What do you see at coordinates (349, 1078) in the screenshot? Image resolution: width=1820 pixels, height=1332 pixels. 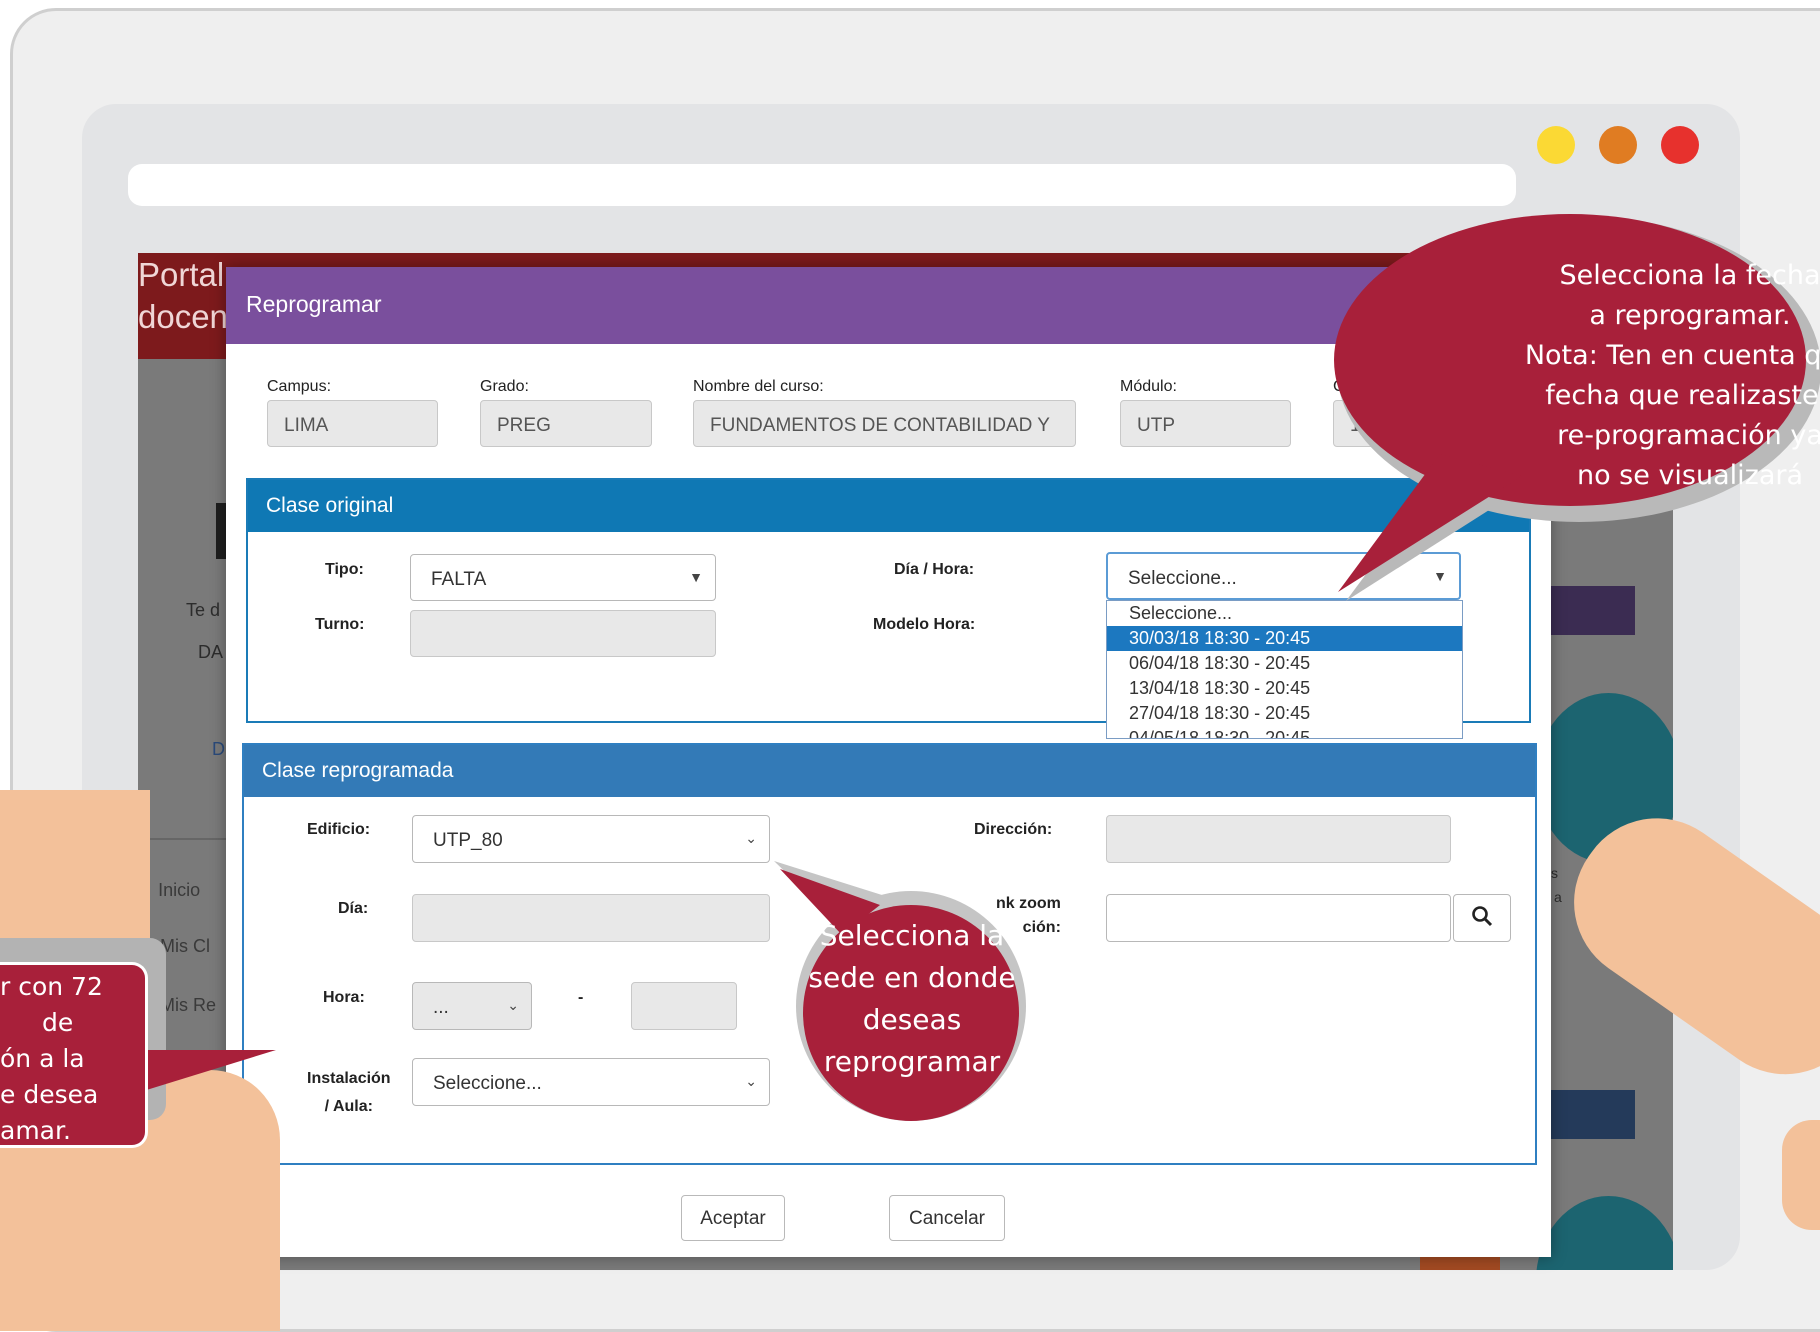 I see `instalacion-label-line1: Instalación` at bounding box center [349, 1078].